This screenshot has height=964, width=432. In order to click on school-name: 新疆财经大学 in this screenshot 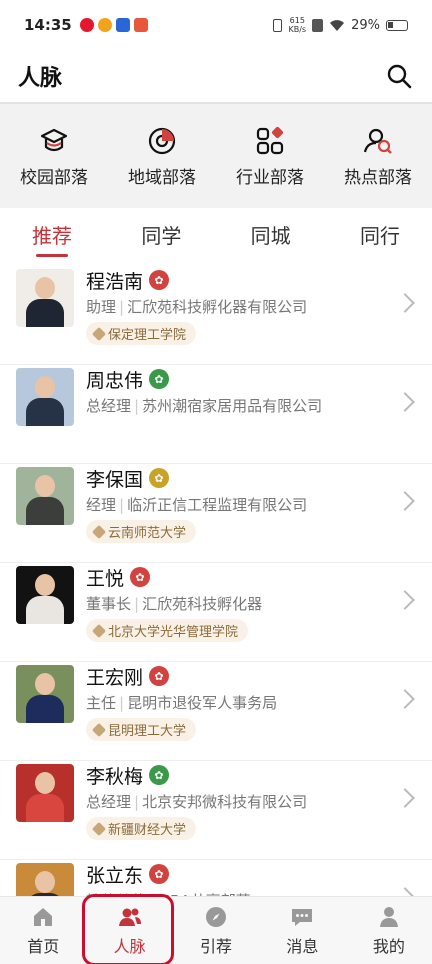, I will do `click(147, 830)`.